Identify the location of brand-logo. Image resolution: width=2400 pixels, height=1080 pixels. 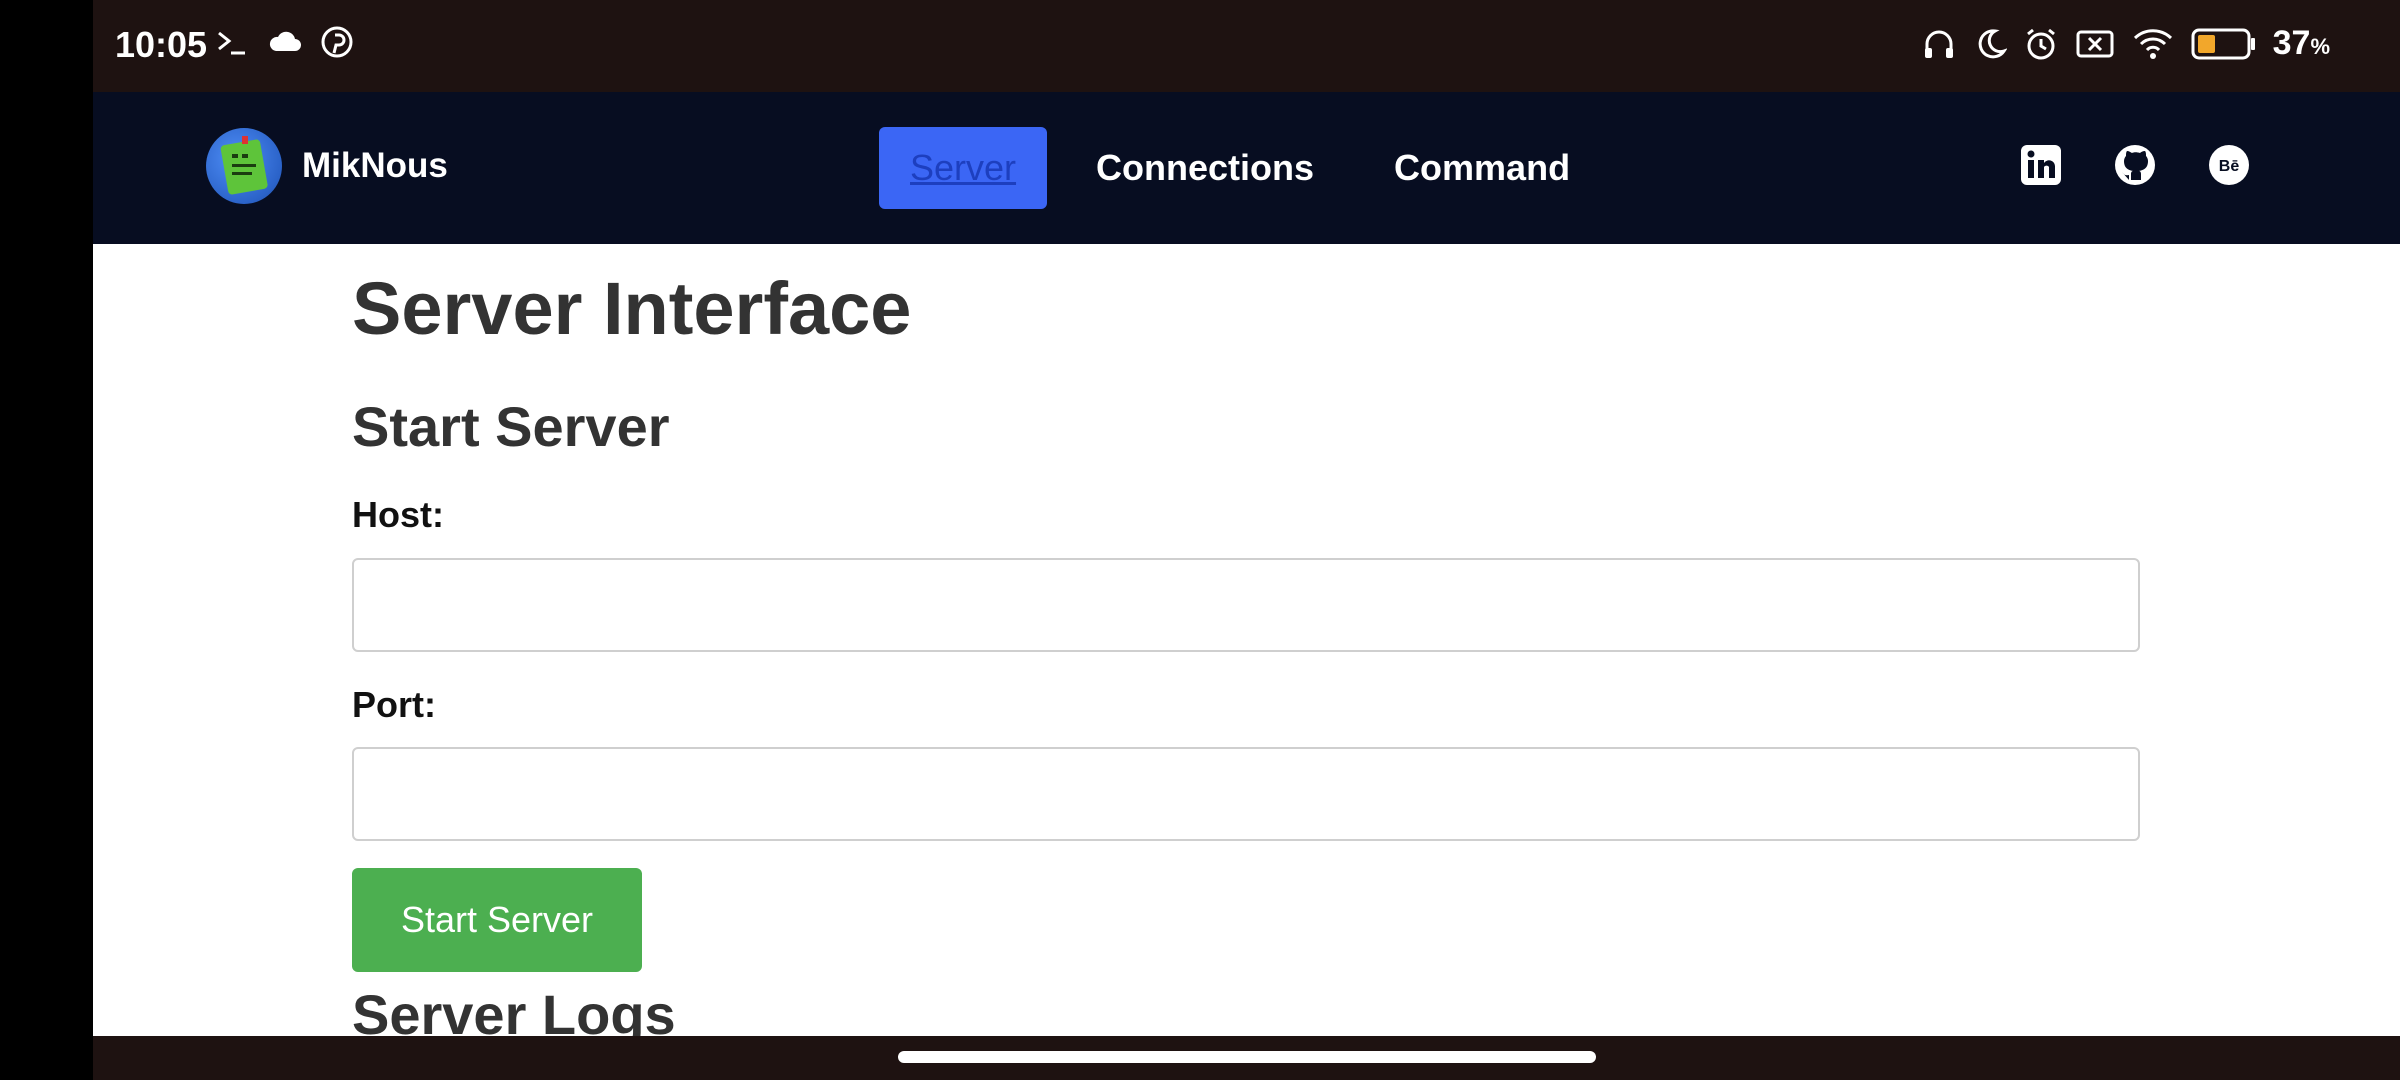
(244, 166).